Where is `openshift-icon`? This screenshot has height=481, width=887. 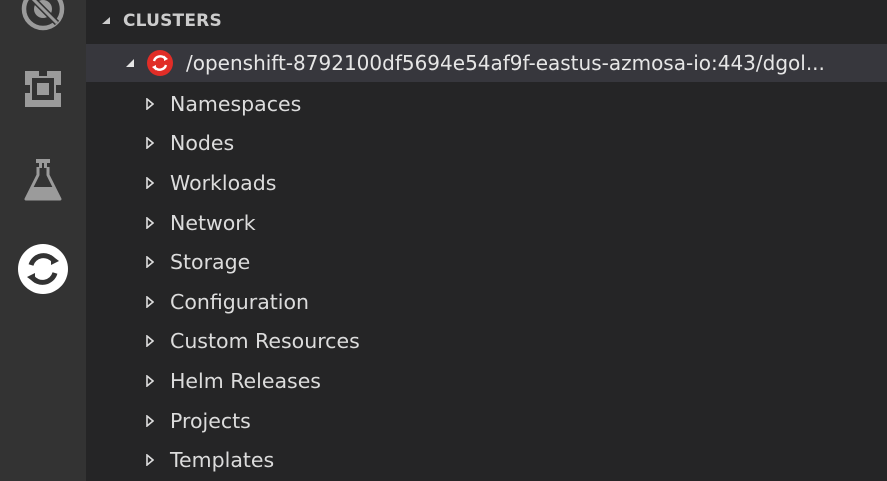 openshift-icon is located at coordinates (43, 269).